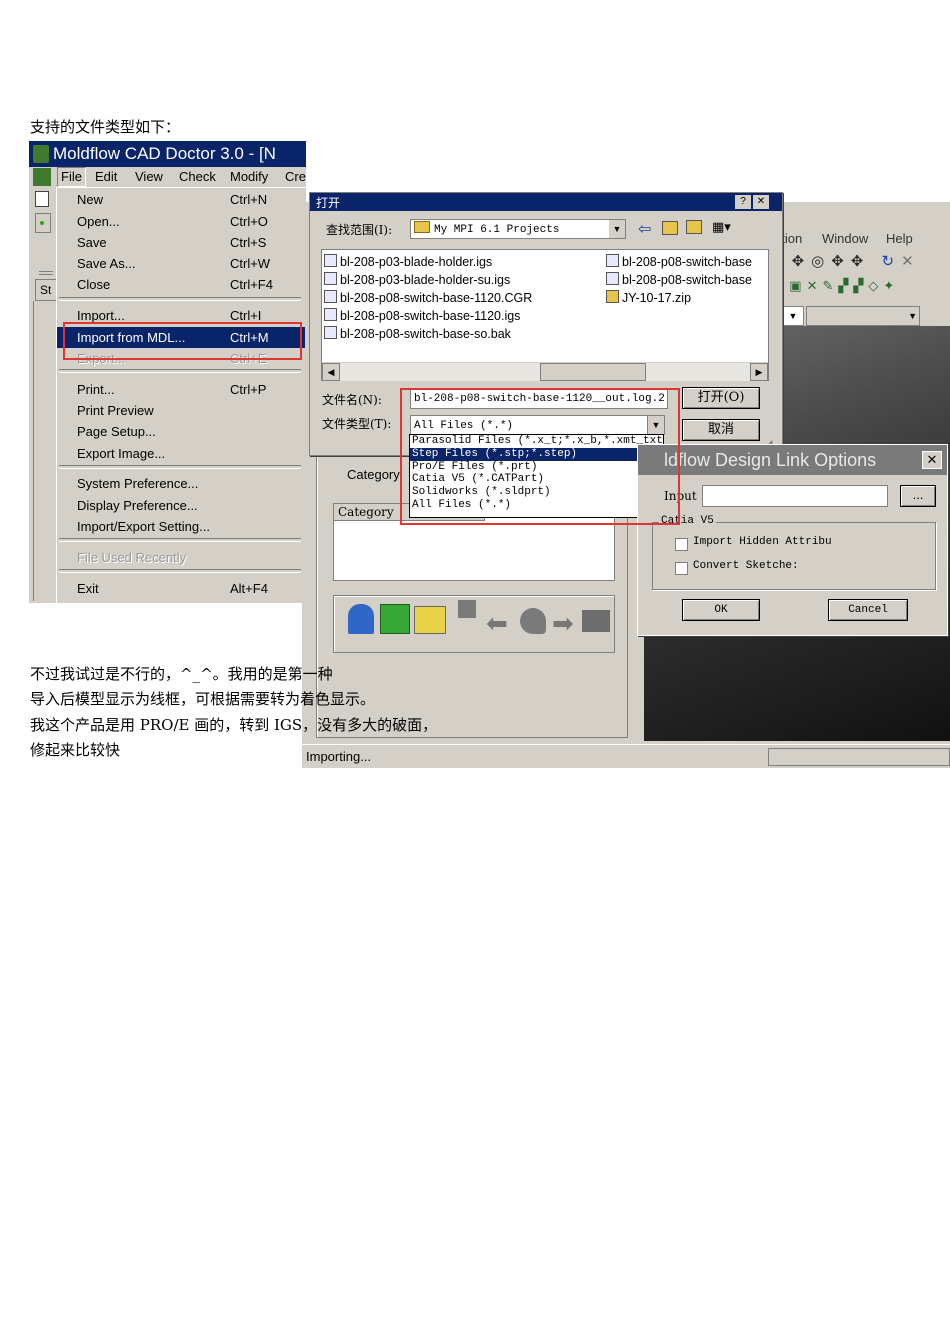 The image size is (950, 1344). Describe the element at coordinates (596, 621) in the screenshot. I see `monitor-icon` at that location.